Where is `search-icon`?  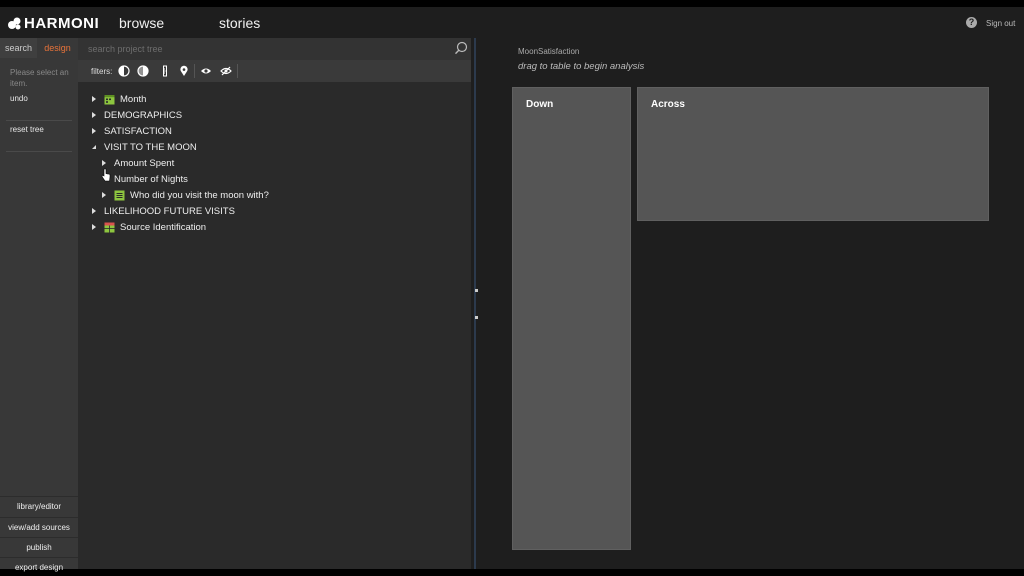
search-icon is located at coordinates (461, 48).